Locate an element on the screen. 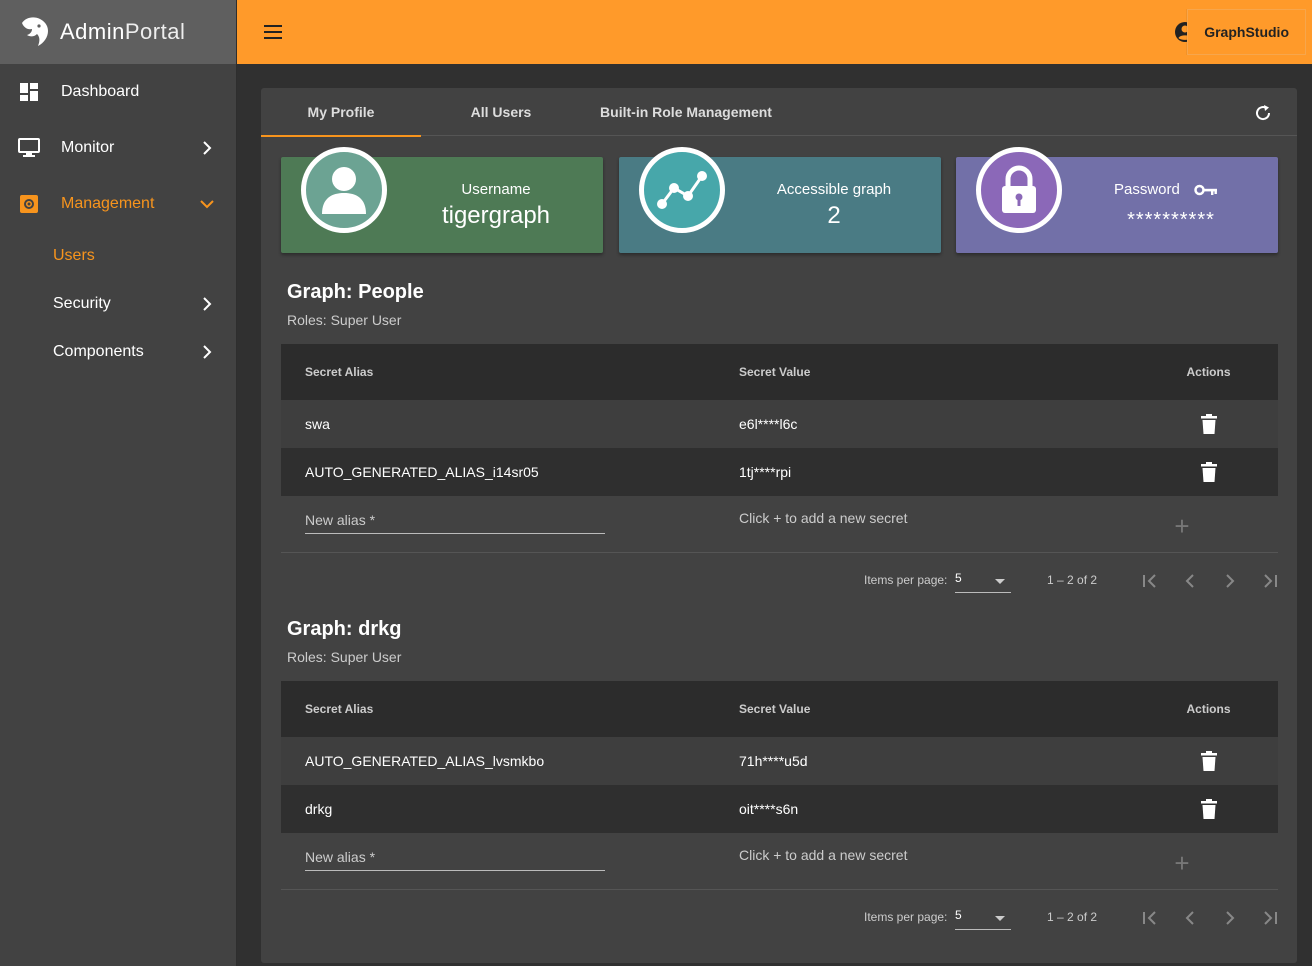 The image size is (1312, 966). secret-alias-cell: AUTO_GENERATED_ALIAS_i14sr05 is located at coordinates (422, 472).